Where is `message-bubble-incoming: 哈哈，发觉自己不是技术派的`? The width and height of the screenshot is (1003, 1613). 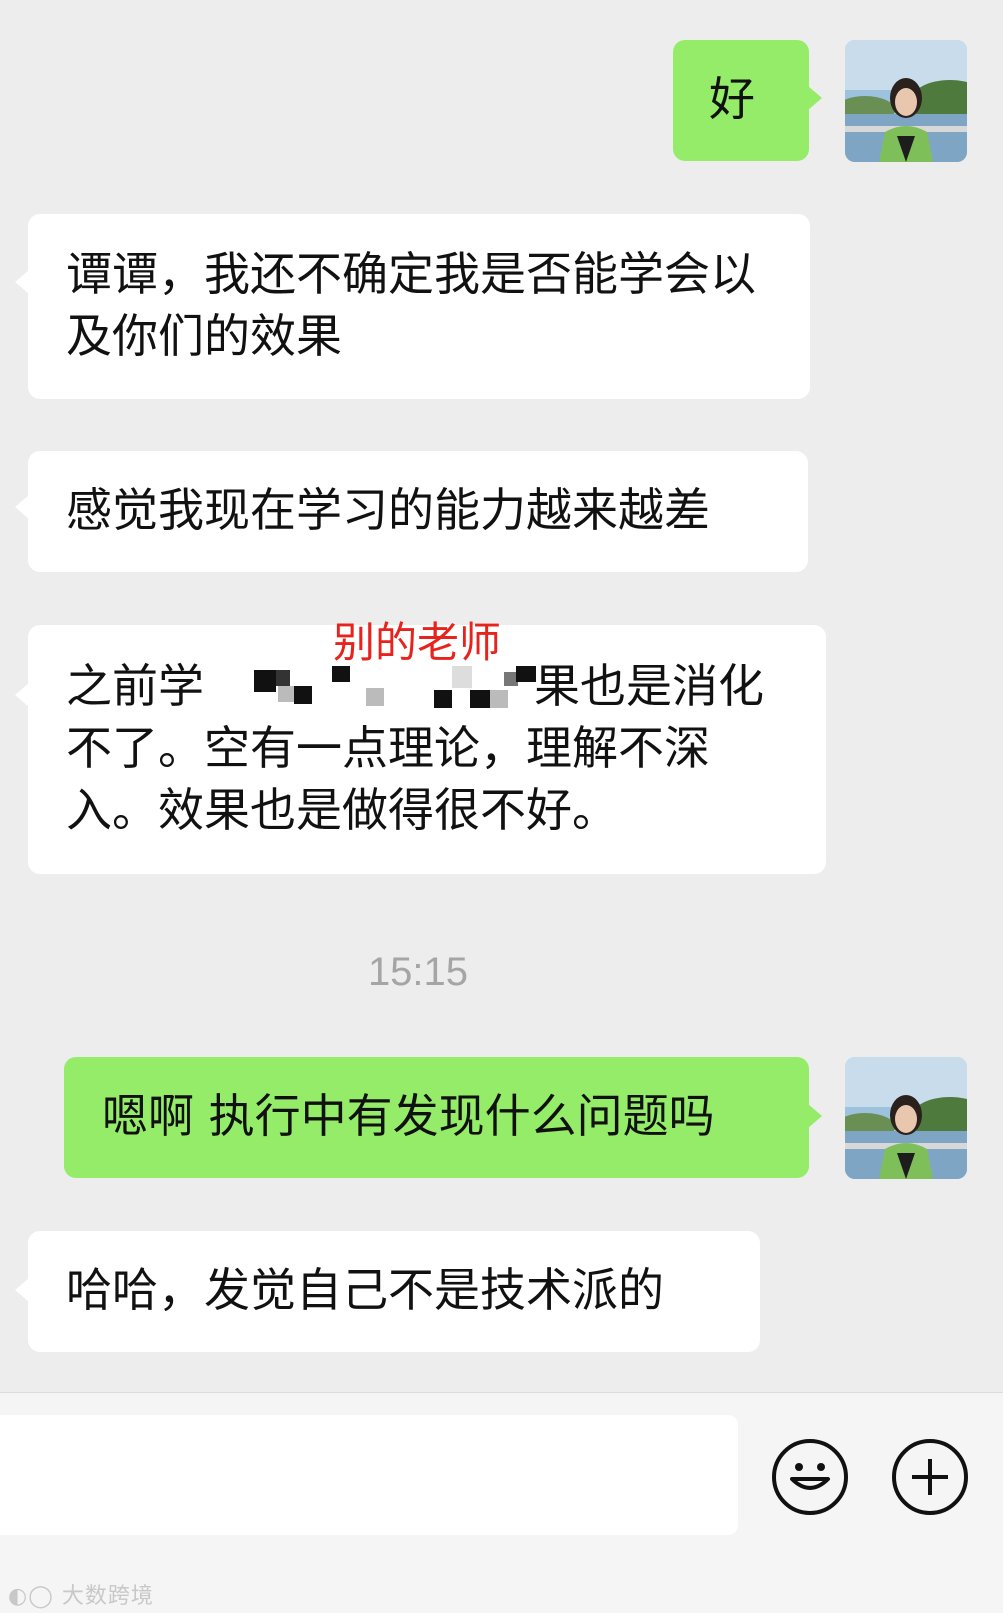 message-bubble-incoming: 哈哈，发觉自己不是技术派的 is located at coordinates (387, 1291).